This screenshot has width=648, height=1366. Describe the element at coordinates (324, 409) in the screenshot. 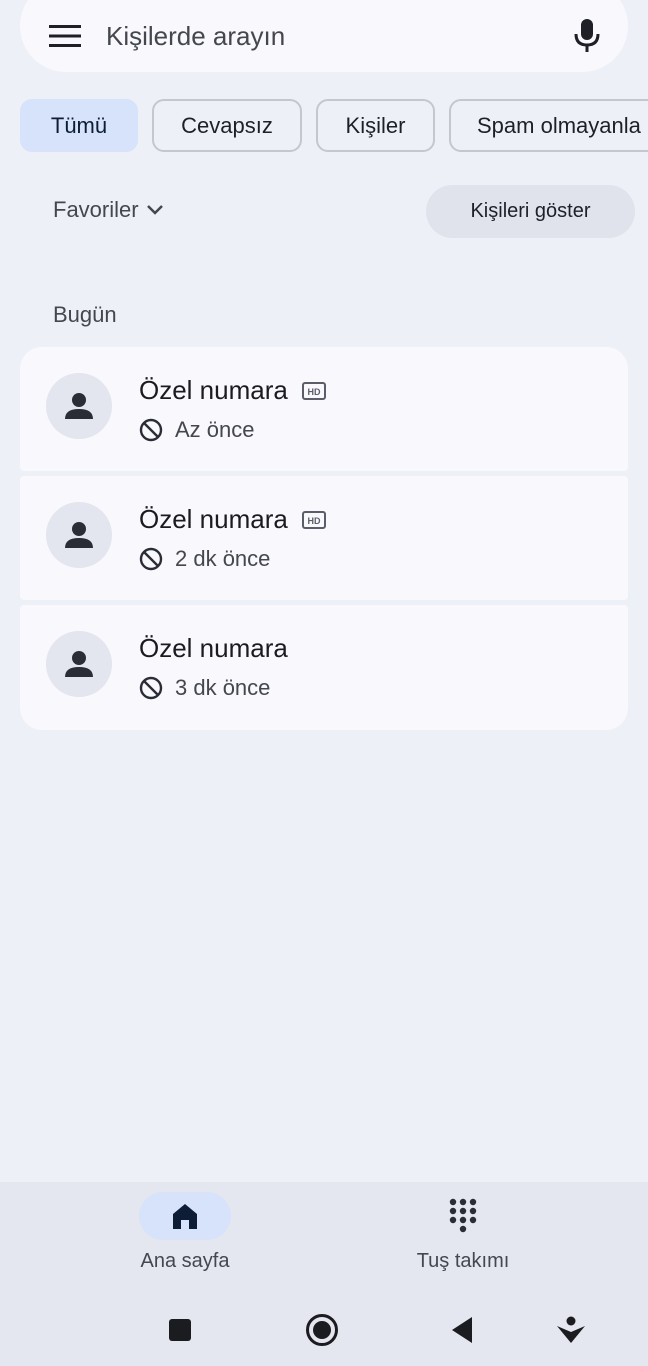

I see `call-log-item: Özel numara HD Az önce` at that location.